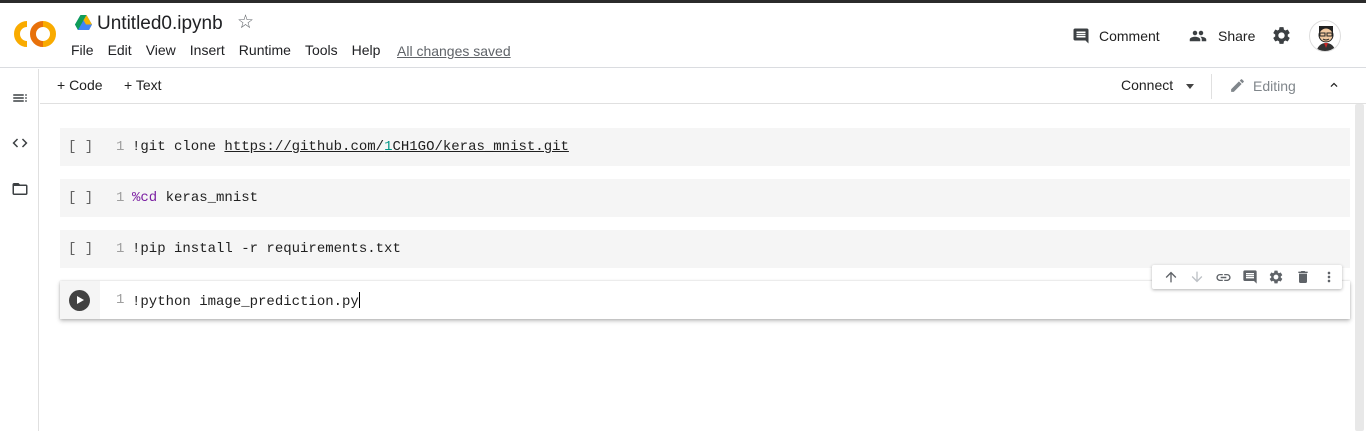 Image resolution: width=1366 pixels, height=431 pixels. What do you see at coordinates (160, 24) in the screenshot?
I see `notebook-title: Untitled0.ipynb` at bounding box center [160, 24].